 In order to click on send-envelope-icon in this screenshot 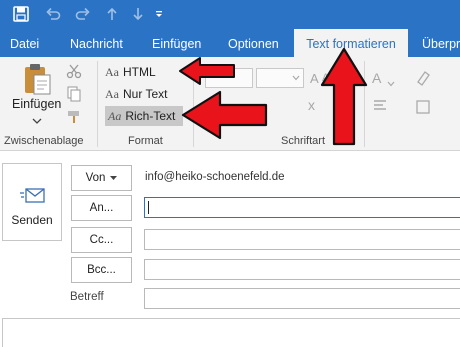, I will do `click(32, 195)`.